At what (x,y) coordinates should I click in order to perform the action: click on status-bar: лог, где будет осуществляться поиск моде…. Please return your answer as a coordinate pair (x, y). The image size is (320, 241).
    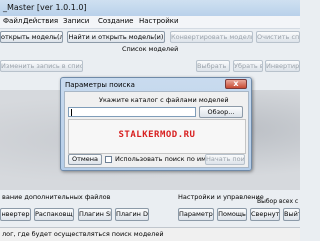
    Looking at the image, I should click on (150, 234).